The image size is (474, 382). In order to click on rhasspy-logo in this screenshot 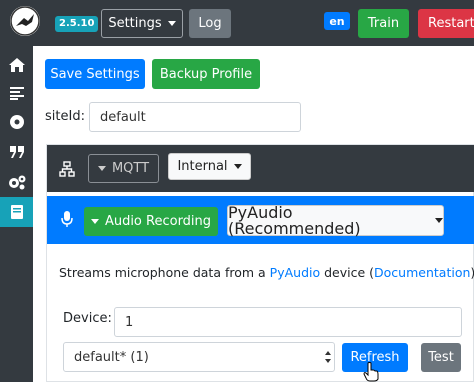, I will do `click(25, 21)`.